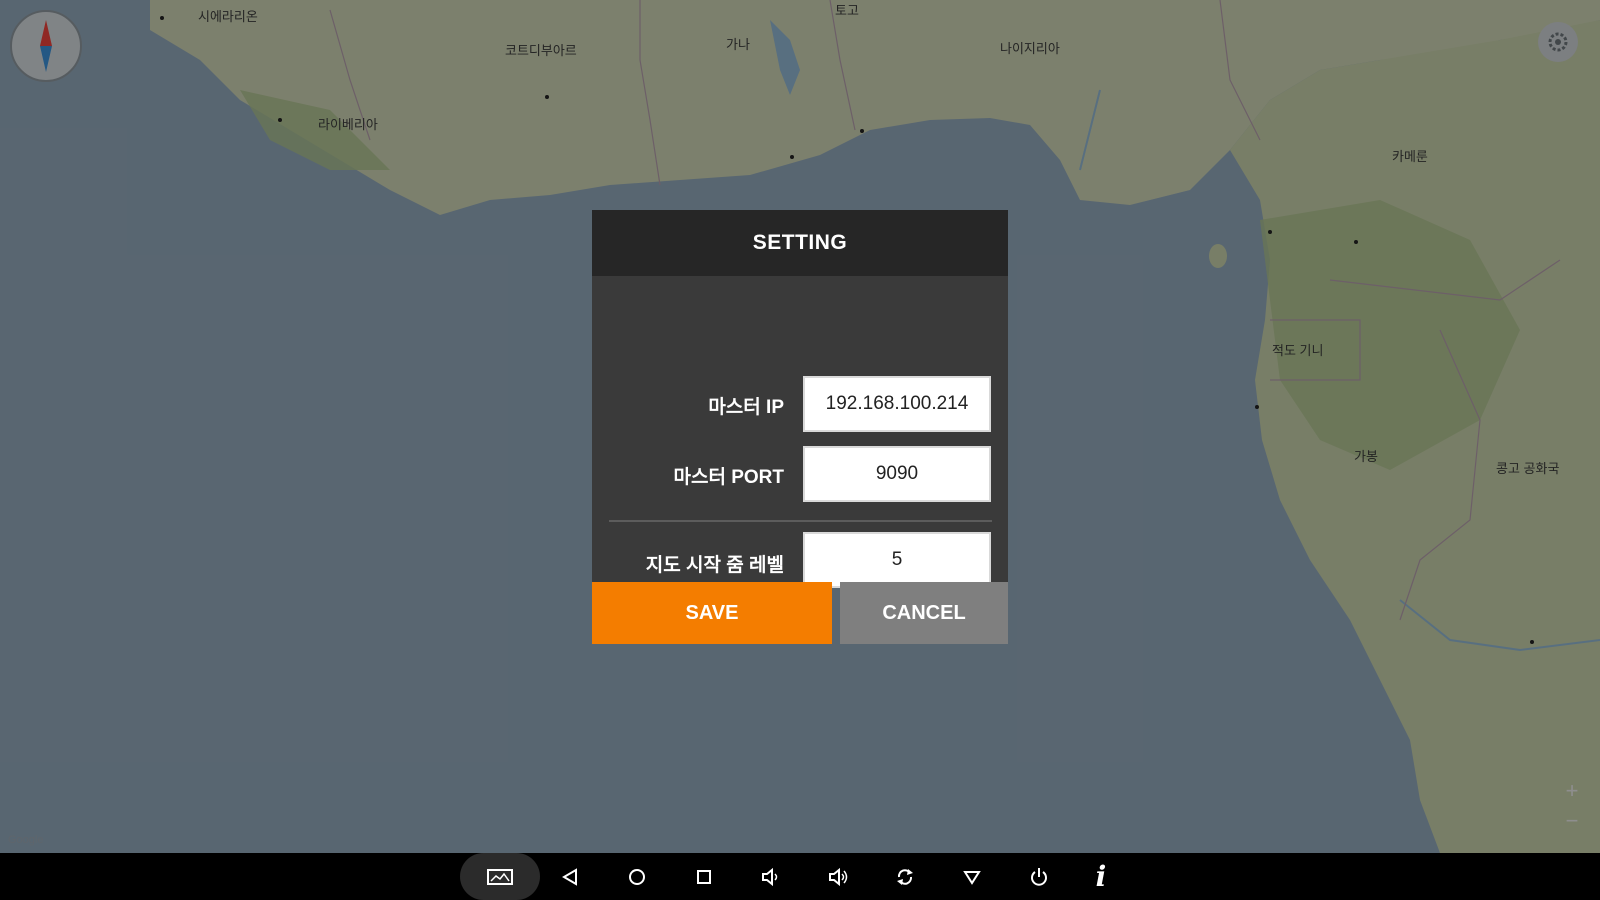 The width and height of the screenshot is (1600, 900). I want to click on screenshot-icon, so click(500, 876).